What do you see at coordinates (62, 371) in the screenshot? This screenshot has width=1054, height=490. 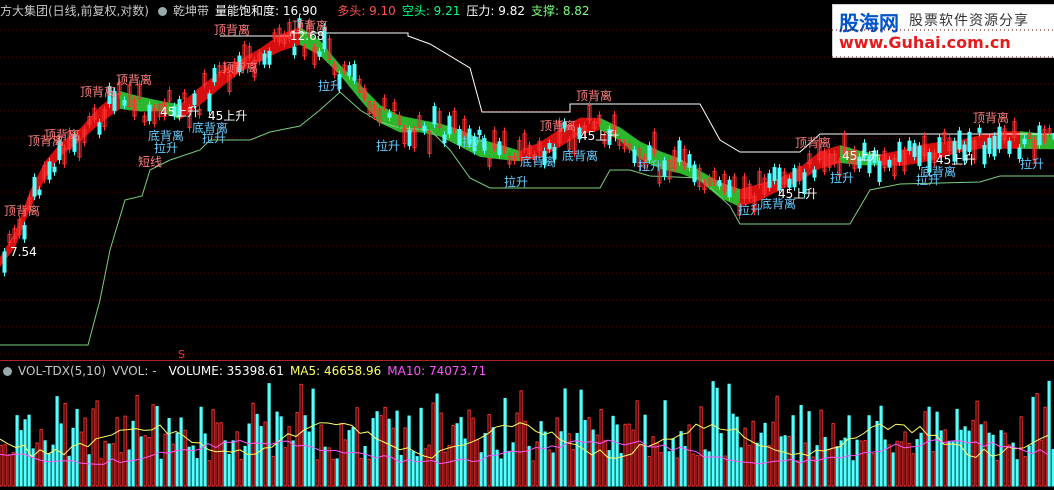 I see `volume-indicator-name: VOL-TDX(5,10)` at bounding box center [62, 371].